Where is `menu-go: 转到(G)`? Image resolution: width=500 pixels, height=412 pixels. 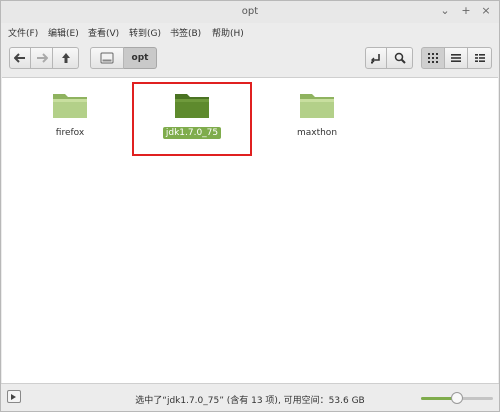 menu-go: 转到(G) is located at coordinates (145, 32).